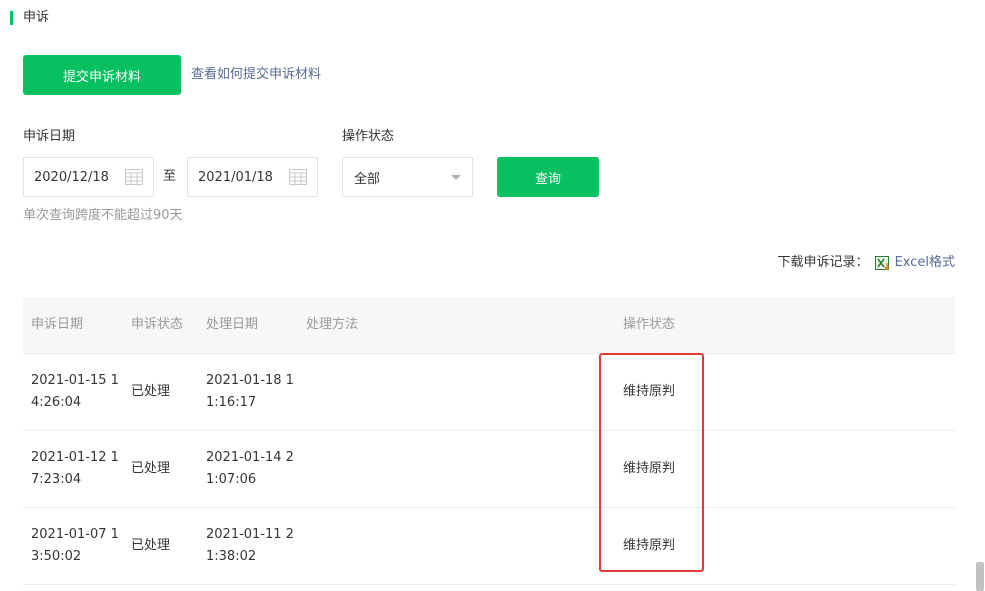  What do you see at coordinates (256, 75) in the screenshot?
I see `how-to-submit-link: 查看如何提交申诉材料` at bounding box center [256, 75].